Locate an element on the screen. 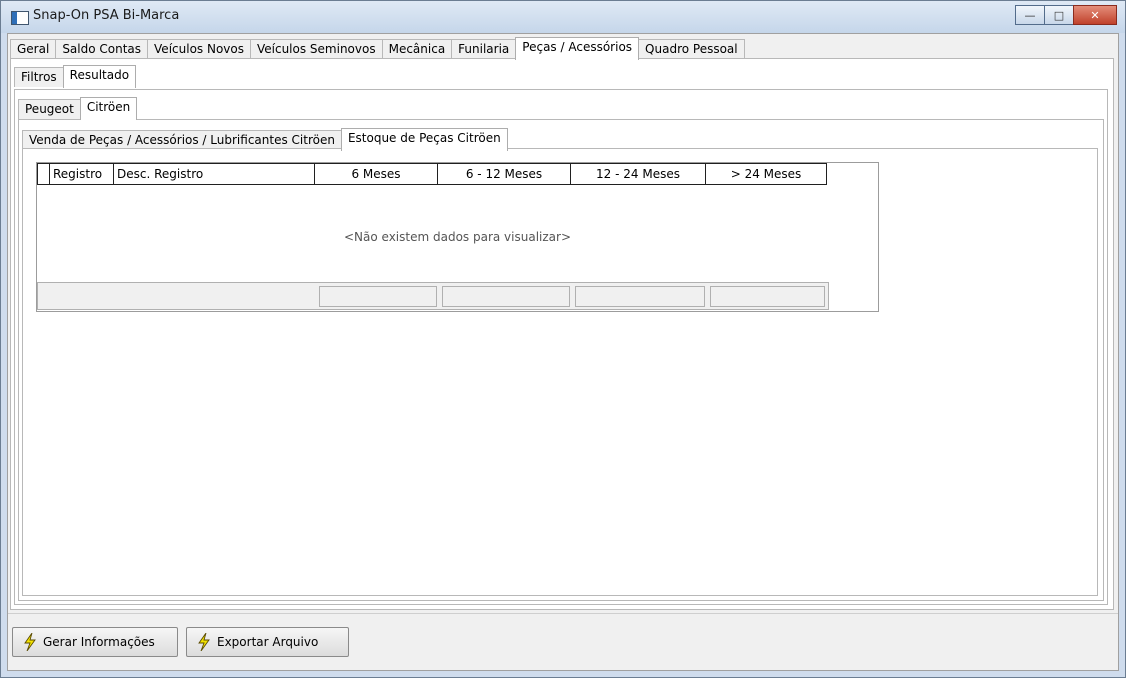  tab-veiculos-novos: Veículos Novos is located at coordinates (199, 49).